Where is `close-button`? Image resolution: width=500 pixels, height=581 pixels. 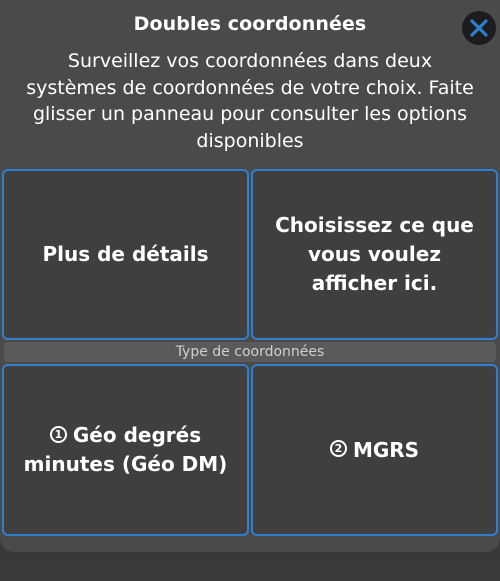
close-button is located at coordinates (479, 28).